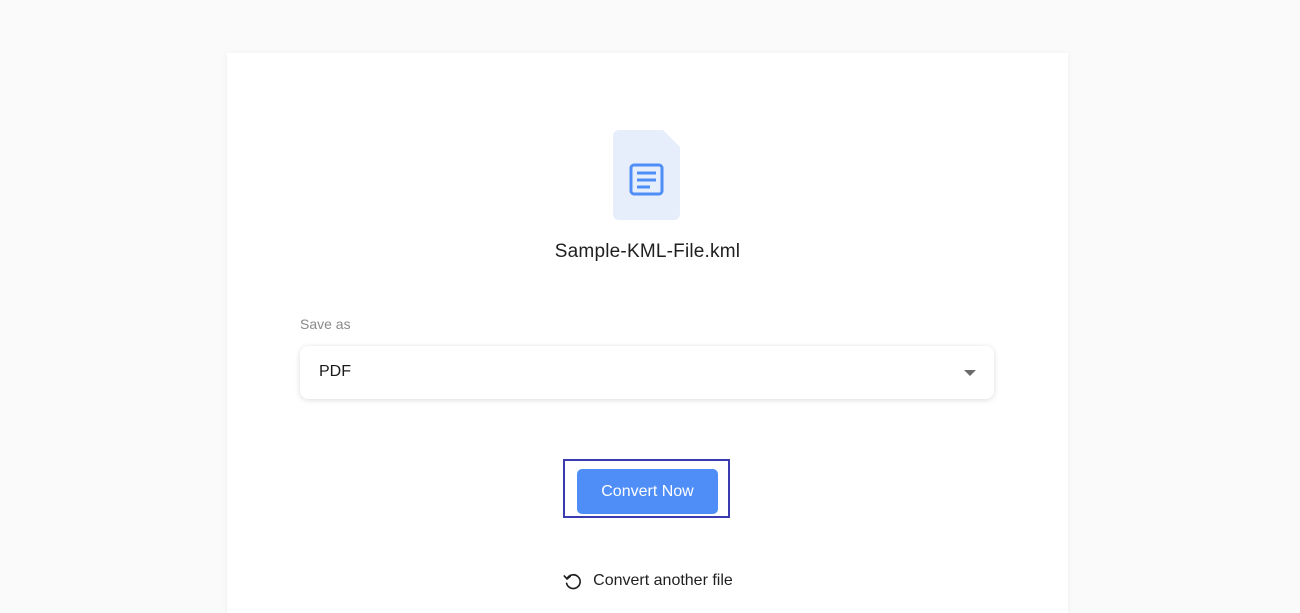 The height and width of the screenshot is (613, 1300). Describe the element at coordinates (647, 491) in the screenshot. I see `convert-now-button: Convert Now` at that location.